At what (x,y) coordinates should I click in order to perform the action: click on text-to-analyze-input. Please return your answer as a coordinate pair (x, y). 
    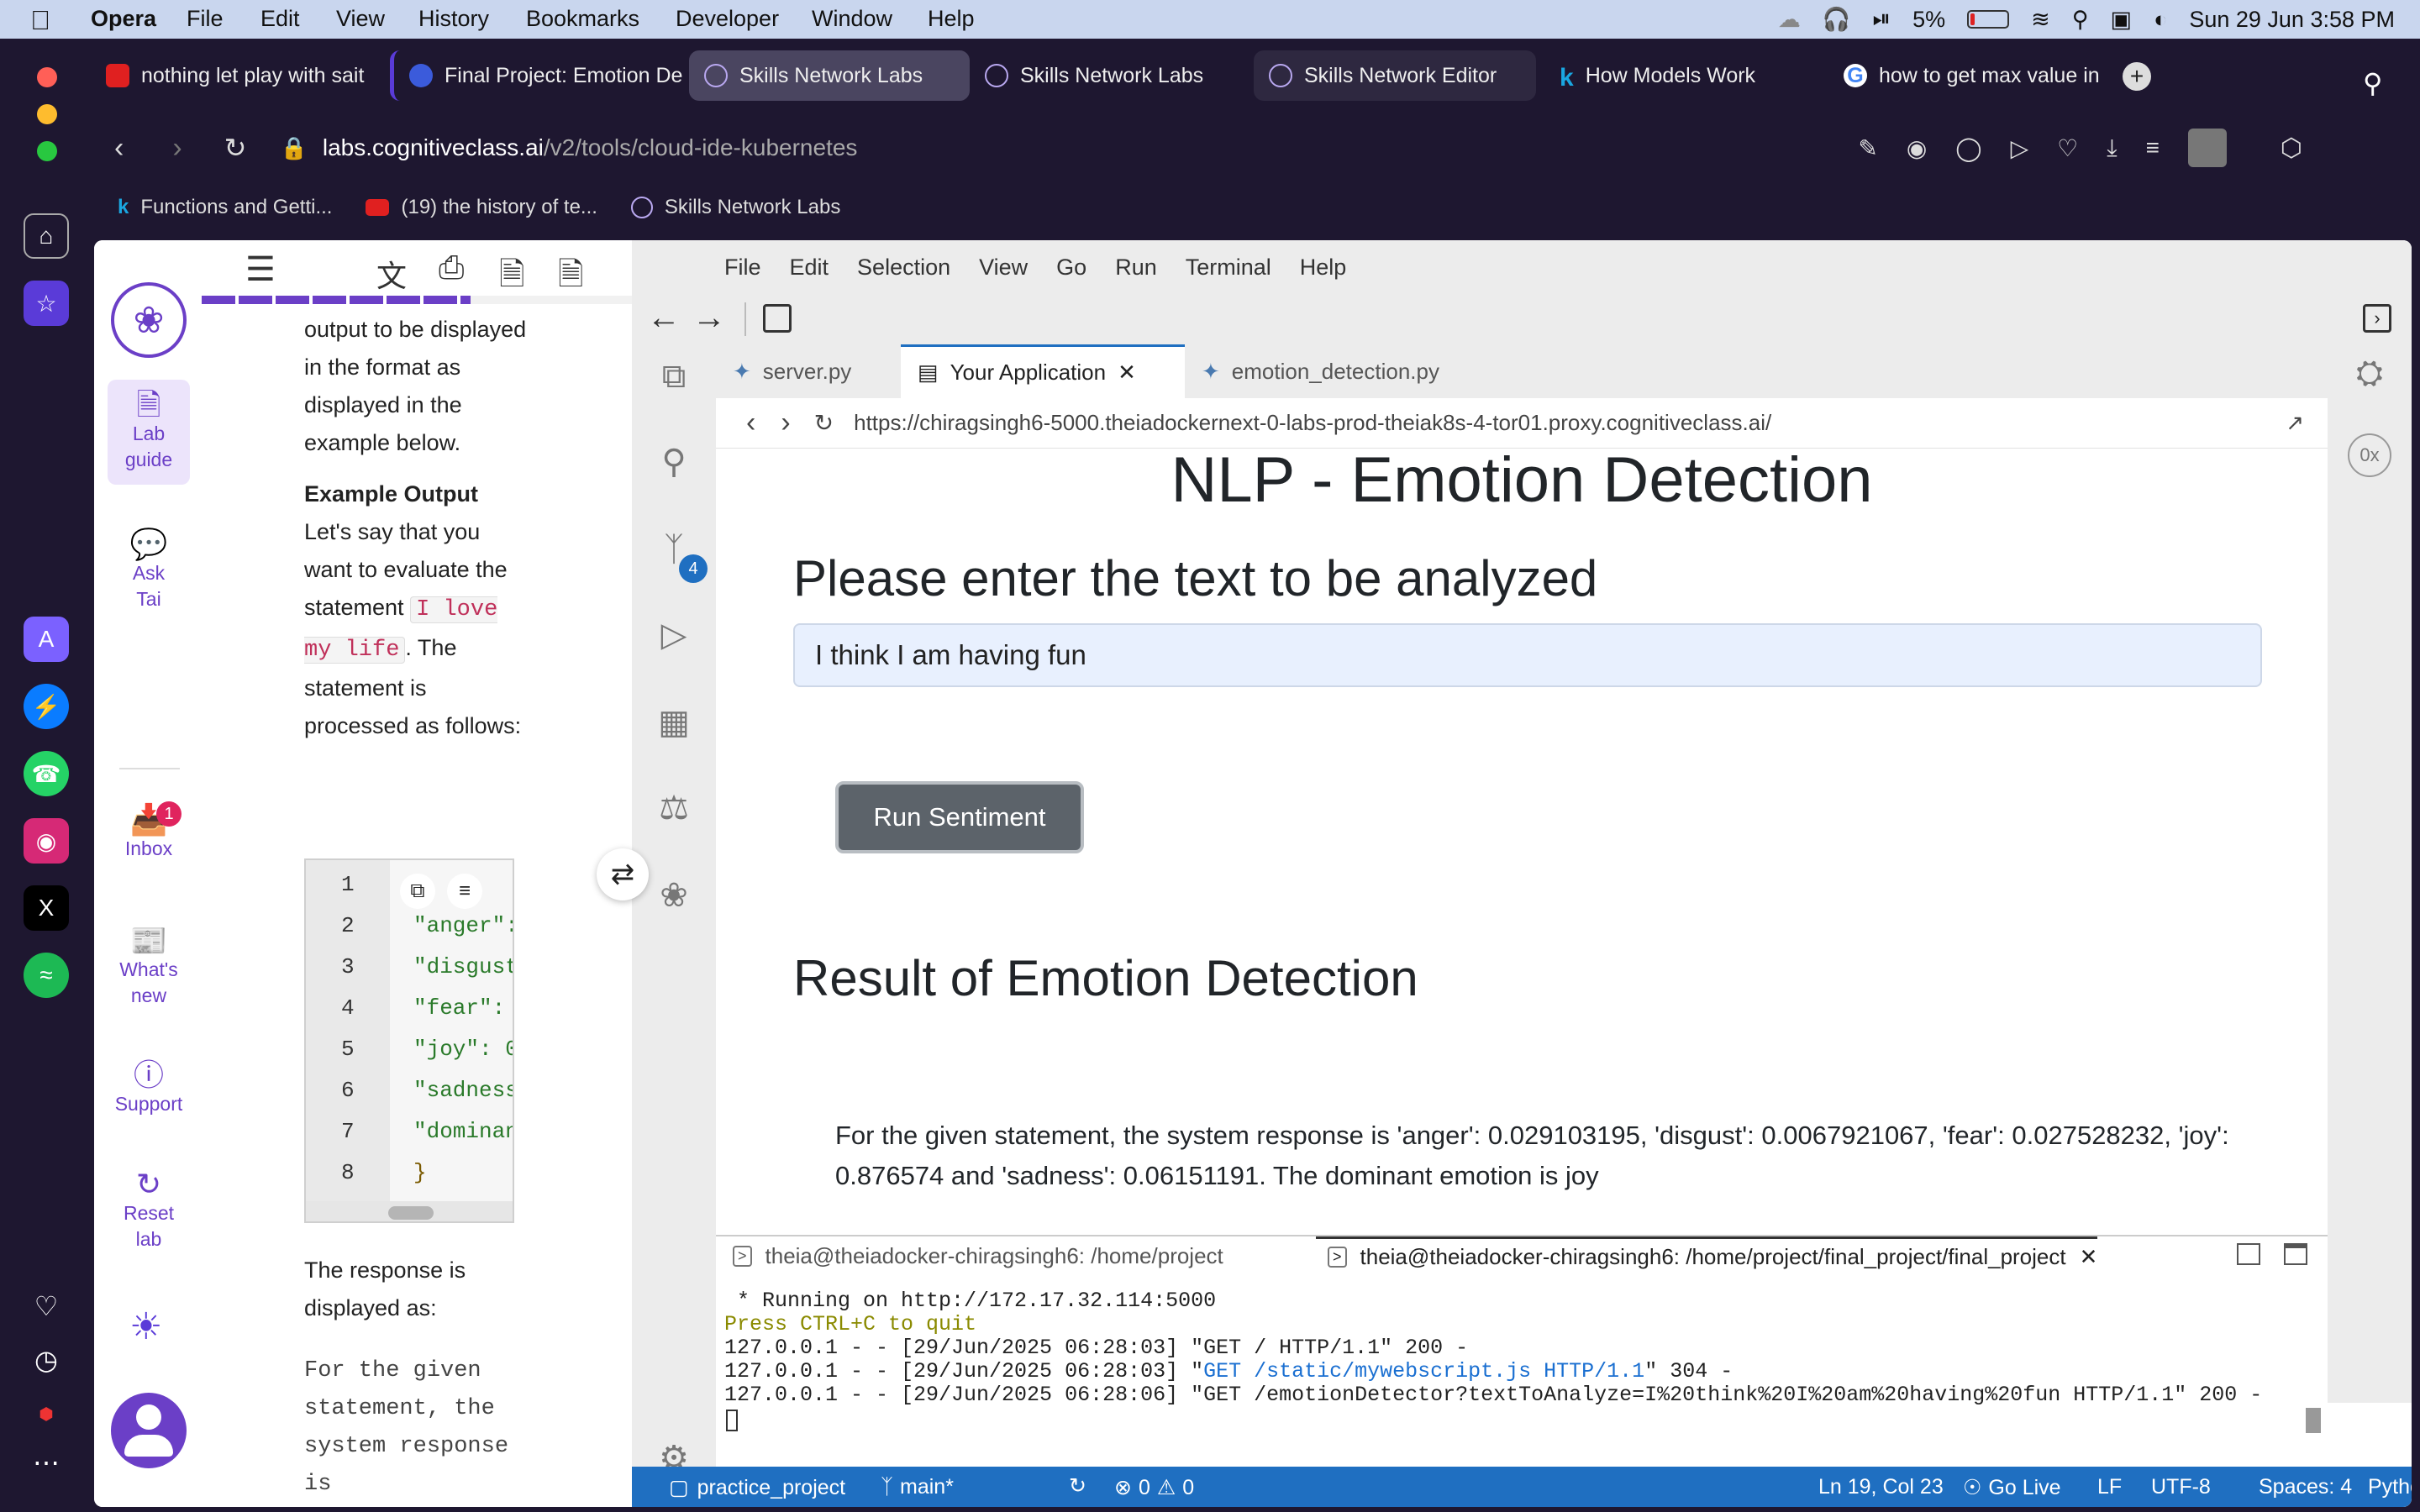
    Looking at the image, I should click on (1528, 655).